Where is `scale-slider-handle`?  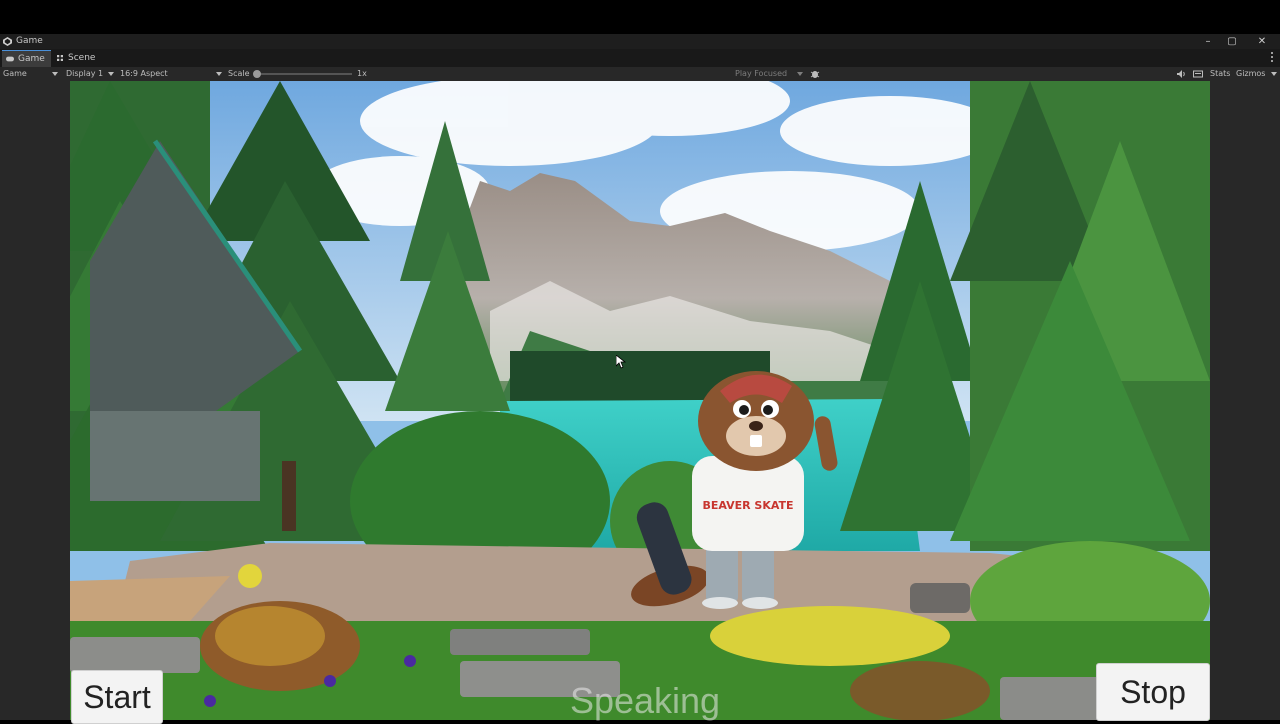
scale-slider-handle is located at coordinates (257, 74).